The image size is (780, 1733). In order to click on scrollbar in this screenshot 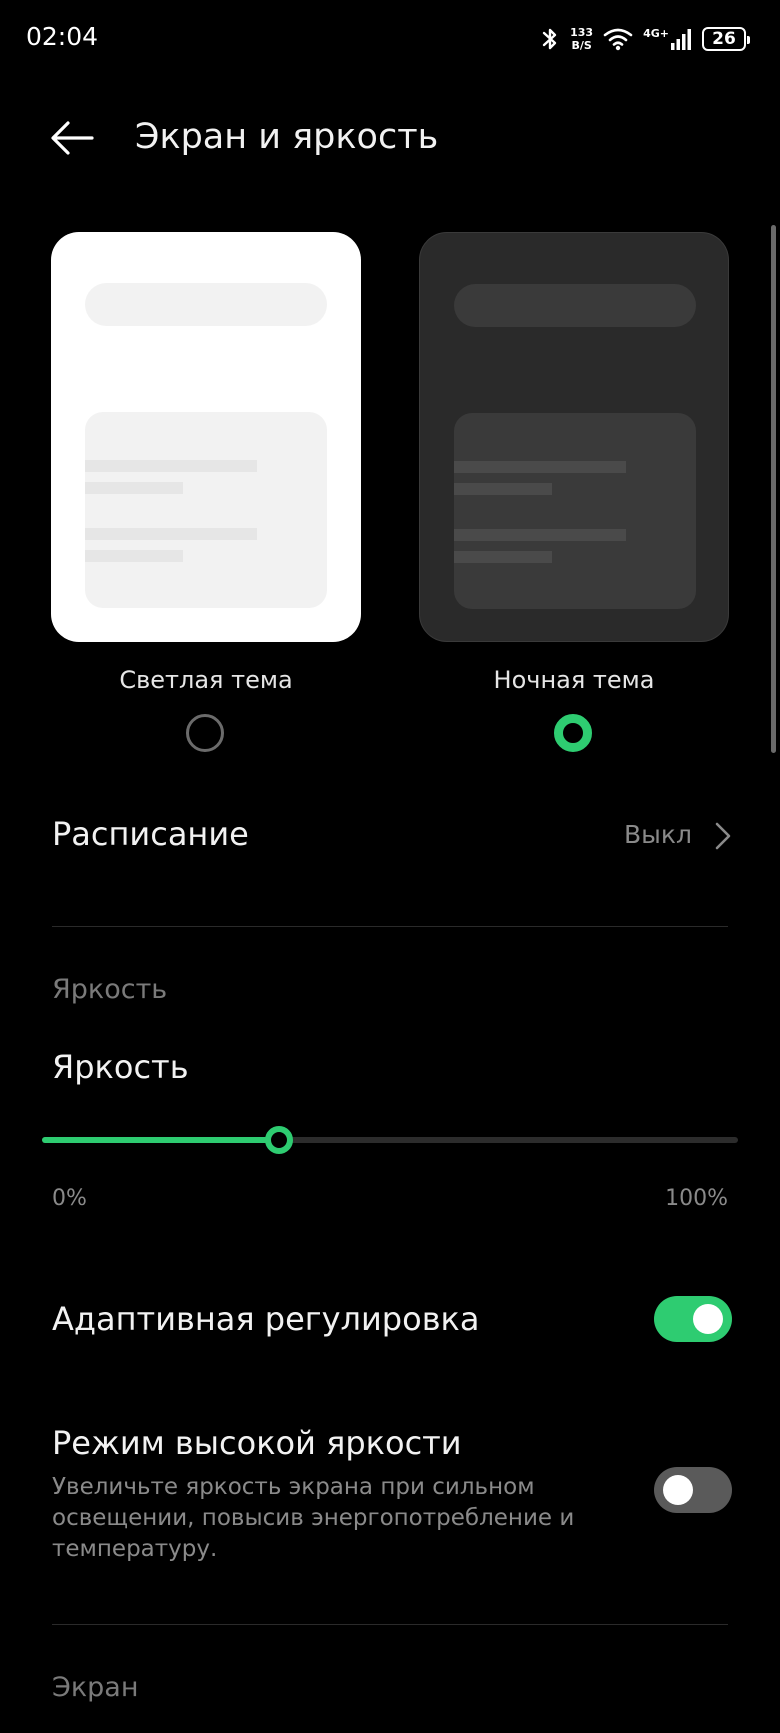, I will do `click(773, 489)`.